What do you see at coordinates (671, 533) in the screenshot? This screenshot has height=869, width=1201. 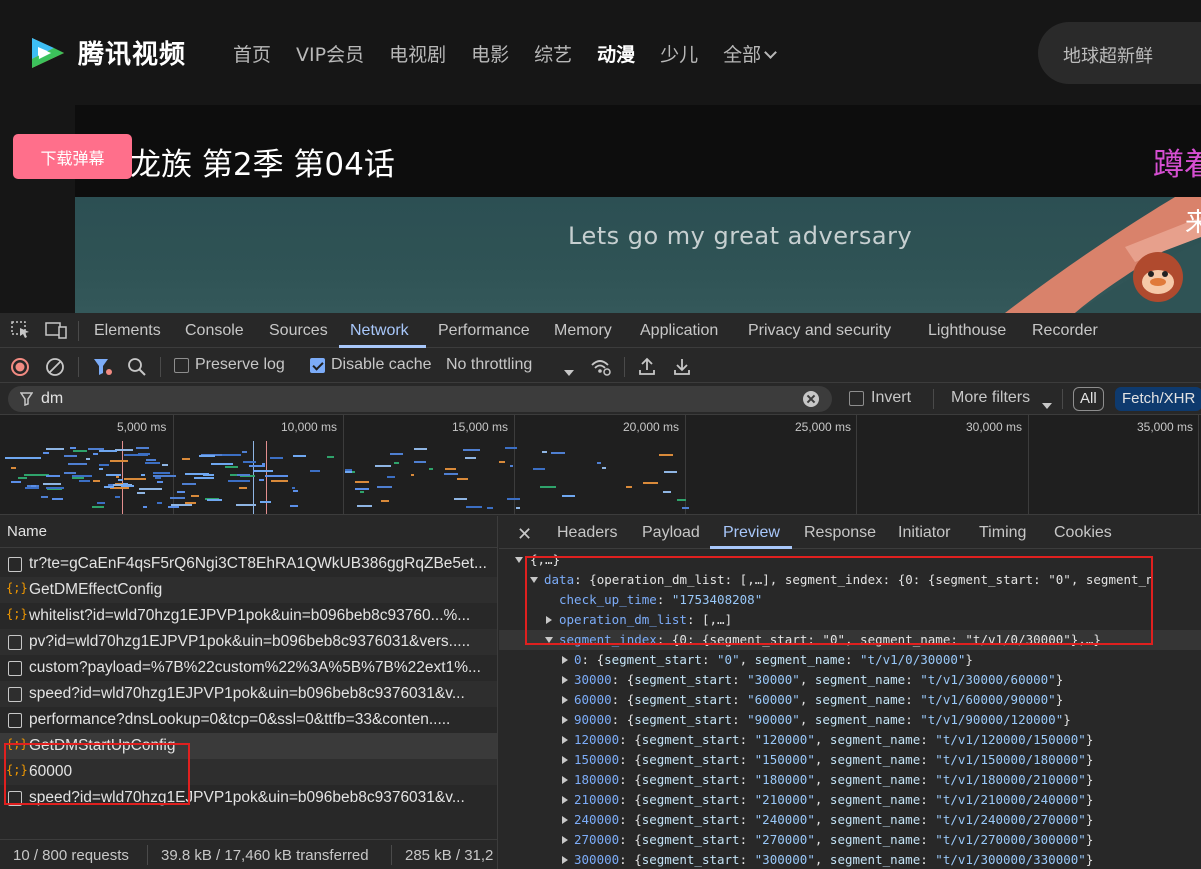 I see `tab-payload: Payload` at bounding box center [671, 533].